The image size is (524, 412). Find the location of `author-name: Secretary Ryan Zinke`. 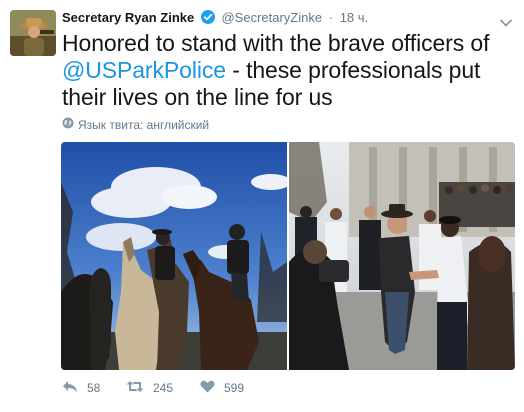

author-name: Secretary Ryan Zinke is located at coordinates (128, 17).